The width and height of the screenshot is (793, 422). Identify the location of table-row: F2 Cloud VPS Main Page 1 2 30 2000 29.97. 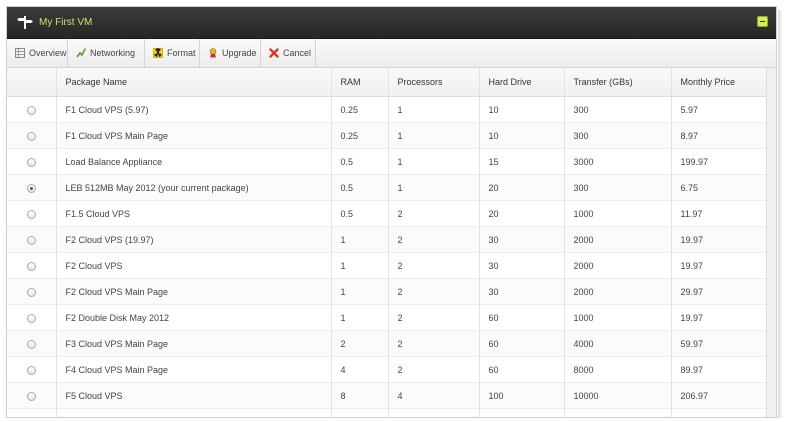
(388, 291).